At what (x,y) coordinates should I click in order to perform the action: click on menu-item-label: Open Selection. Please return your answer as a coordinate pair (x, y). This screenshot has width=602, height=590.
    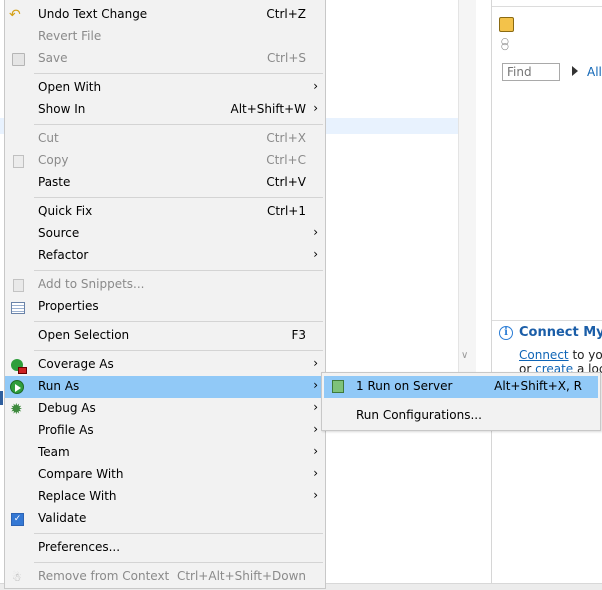
    Looking at the image, I should click on (84, 335).